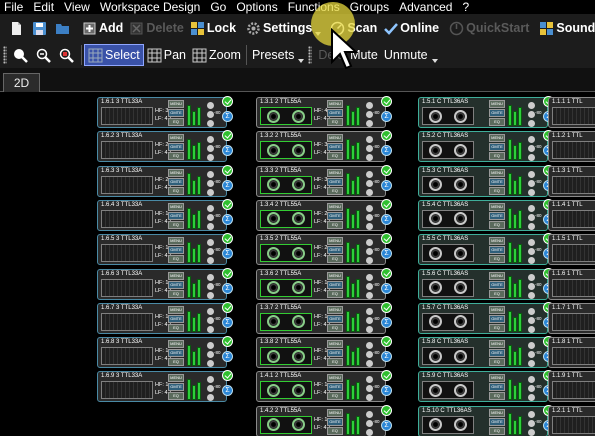  Describe the element at coordinates (411, 28) in the screenshot. I see `online-button: Online` at that location.